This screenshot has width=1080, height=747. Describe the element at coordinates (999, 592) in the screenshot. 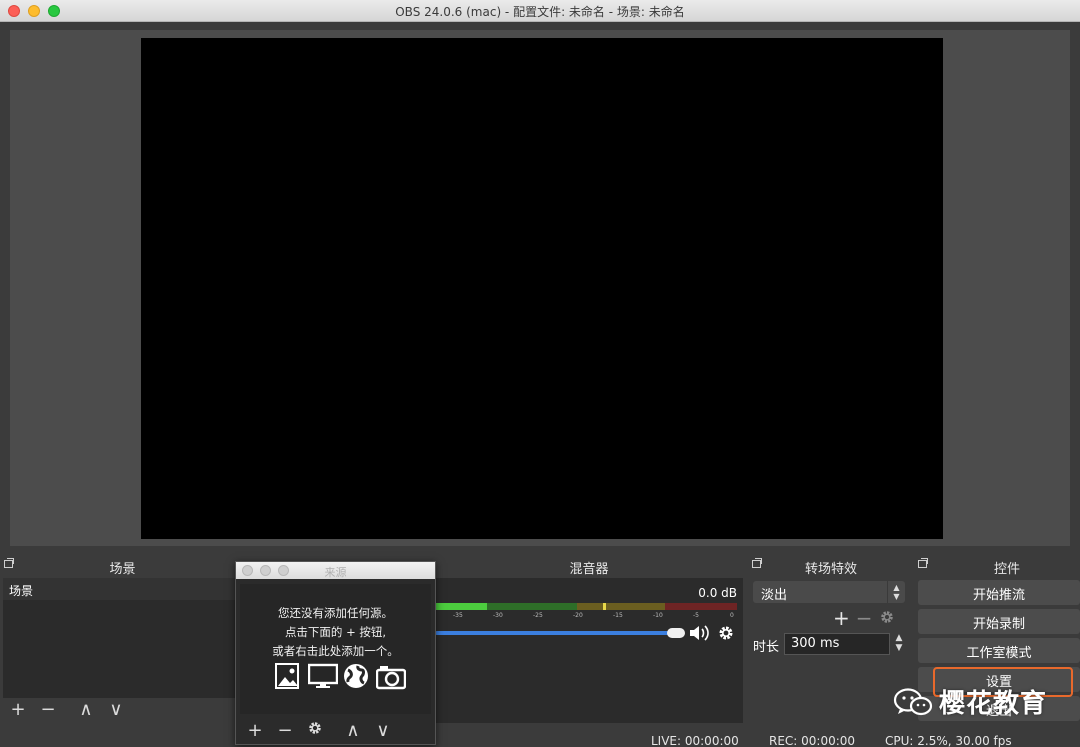

I see `start-streaming-button: 开始推流` at that location.